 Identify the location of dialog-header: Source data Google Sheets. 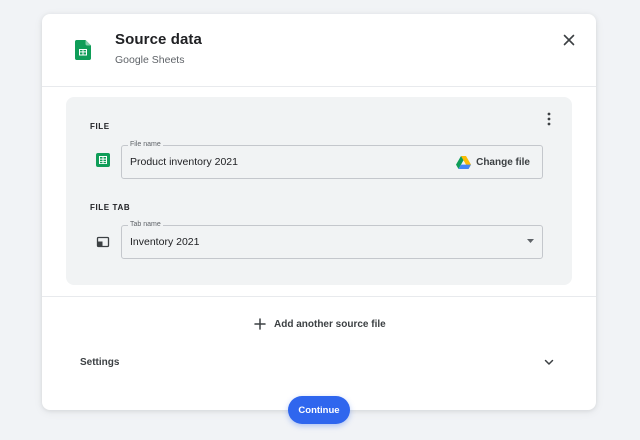
(319, 50).